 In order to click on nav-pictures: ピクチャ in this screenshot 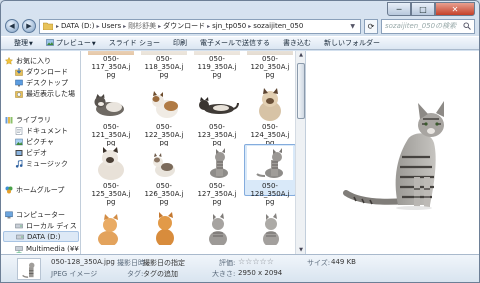, I will do `click(34, 141)`.